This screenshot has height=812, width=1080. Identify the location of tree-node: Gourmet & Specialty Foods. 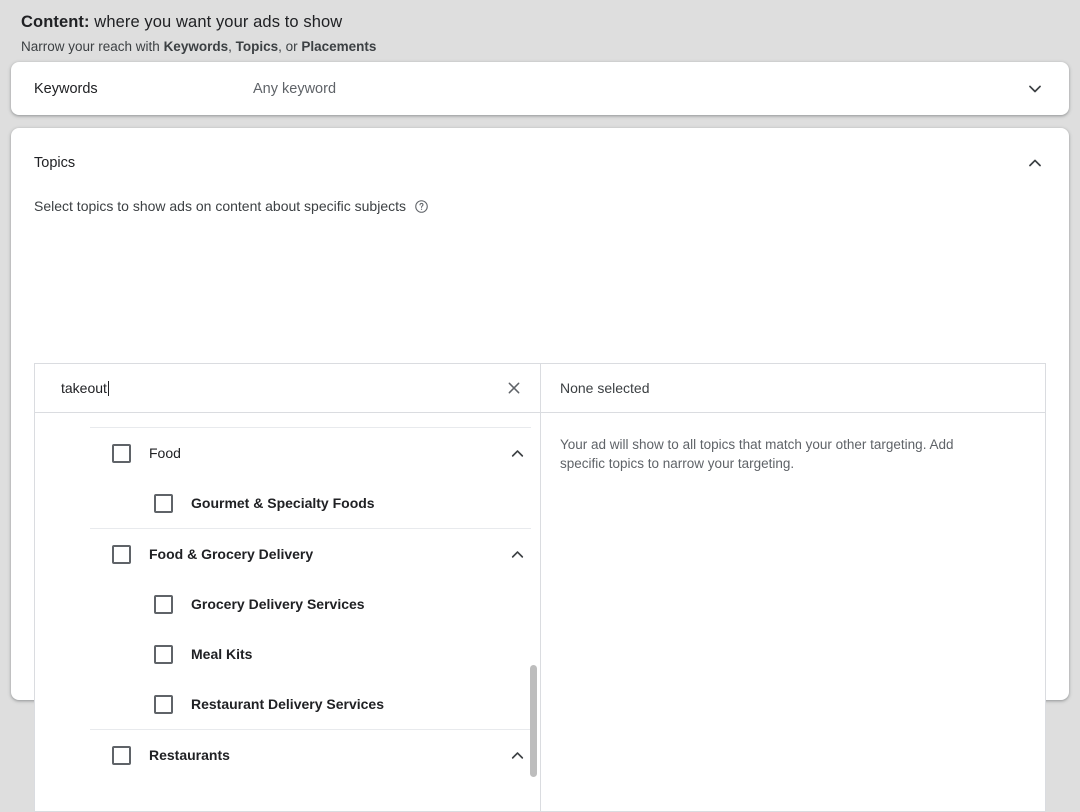
(287, 503).